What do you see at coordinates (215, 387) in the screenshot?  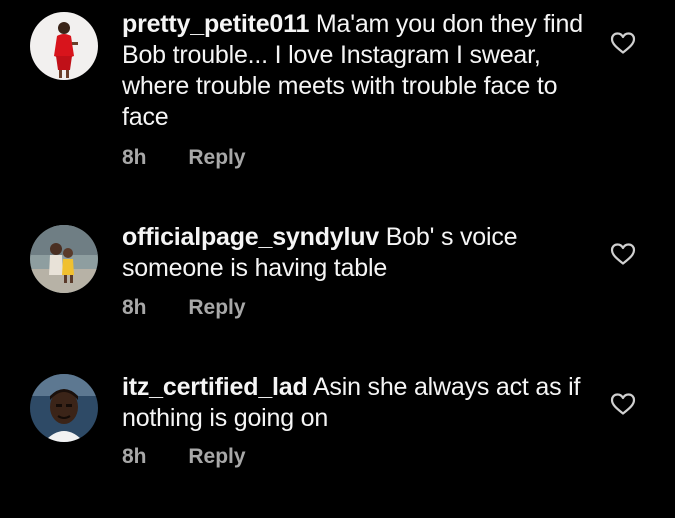 I see `comment-username: itz_certified_lad` at bounding box center [215, 387].